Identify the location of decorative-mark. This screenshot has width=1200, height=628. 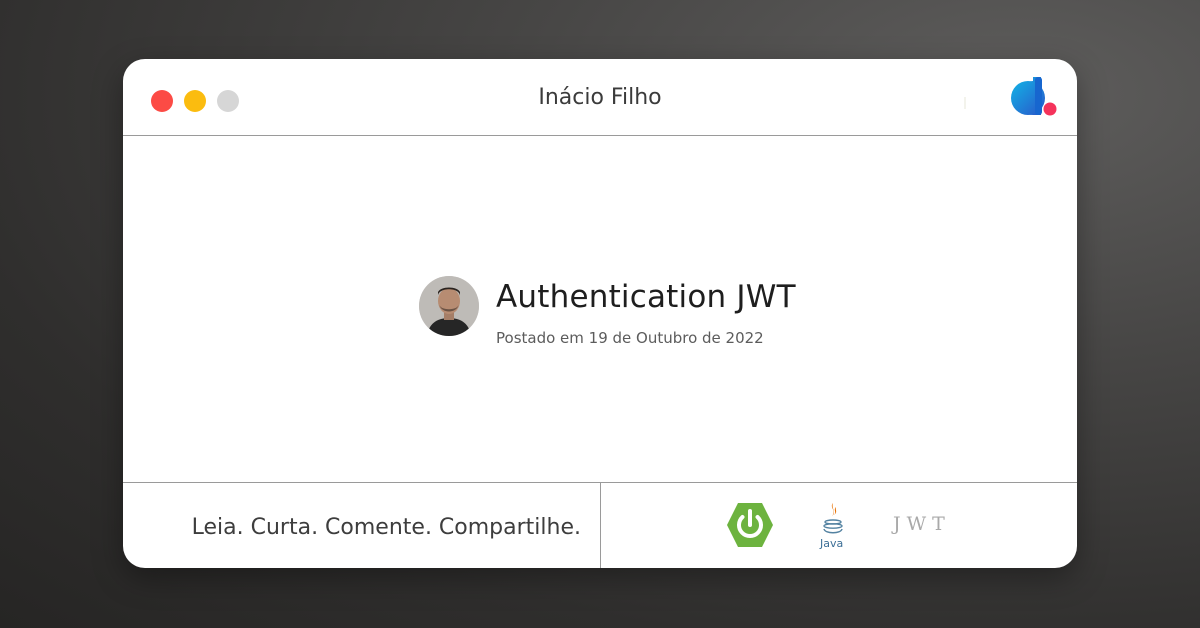
(965, 103).